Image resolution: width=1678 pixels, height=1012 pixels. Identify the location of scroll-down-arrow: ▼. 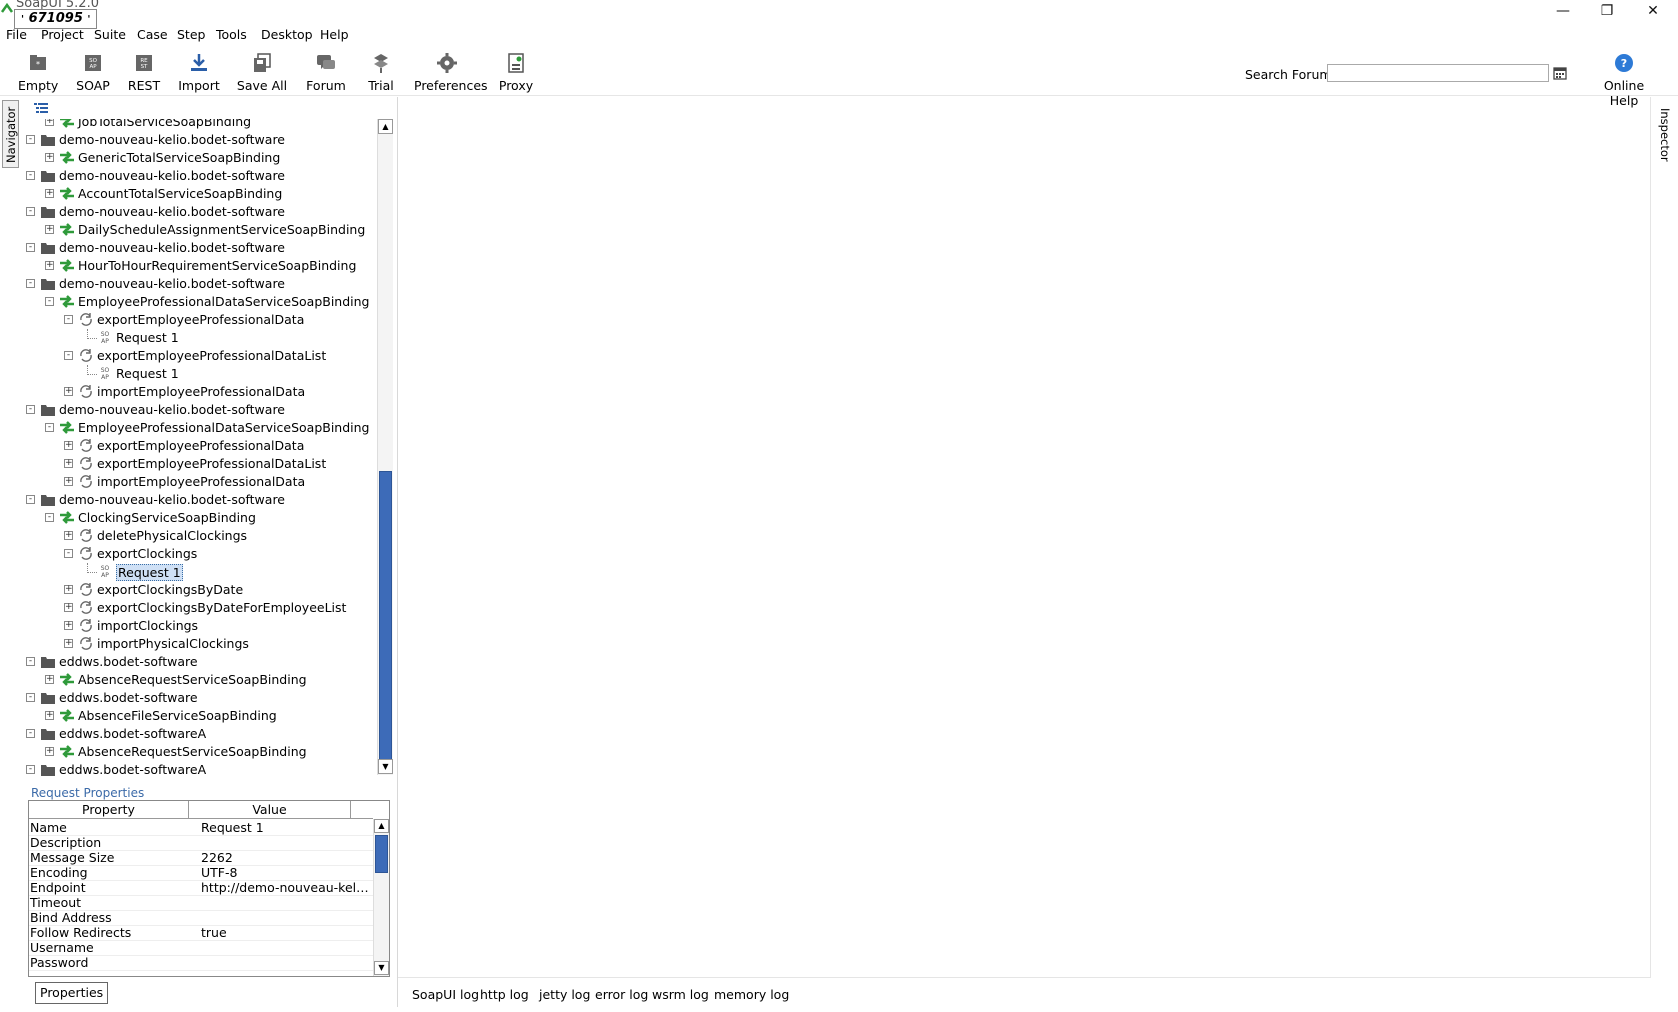
(385, 766).